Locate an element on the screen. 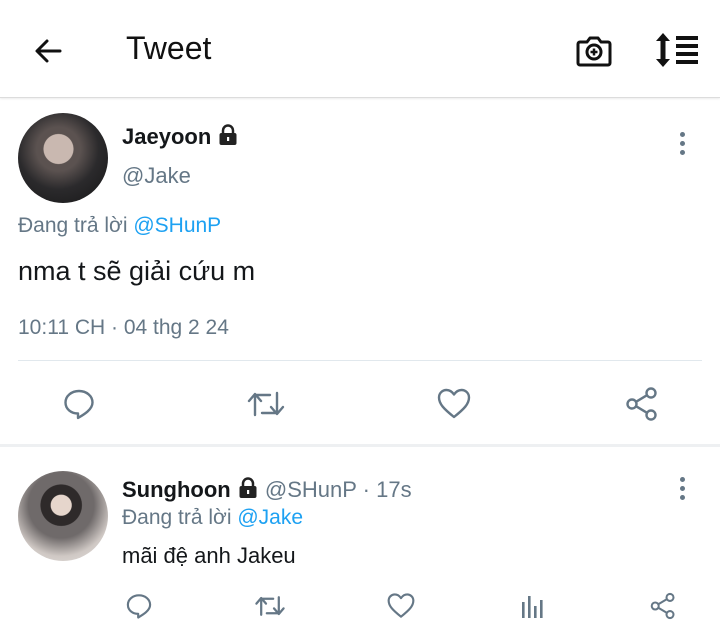 The image size is (720, 644). analytics-icon is located at coordinates (532, 606).